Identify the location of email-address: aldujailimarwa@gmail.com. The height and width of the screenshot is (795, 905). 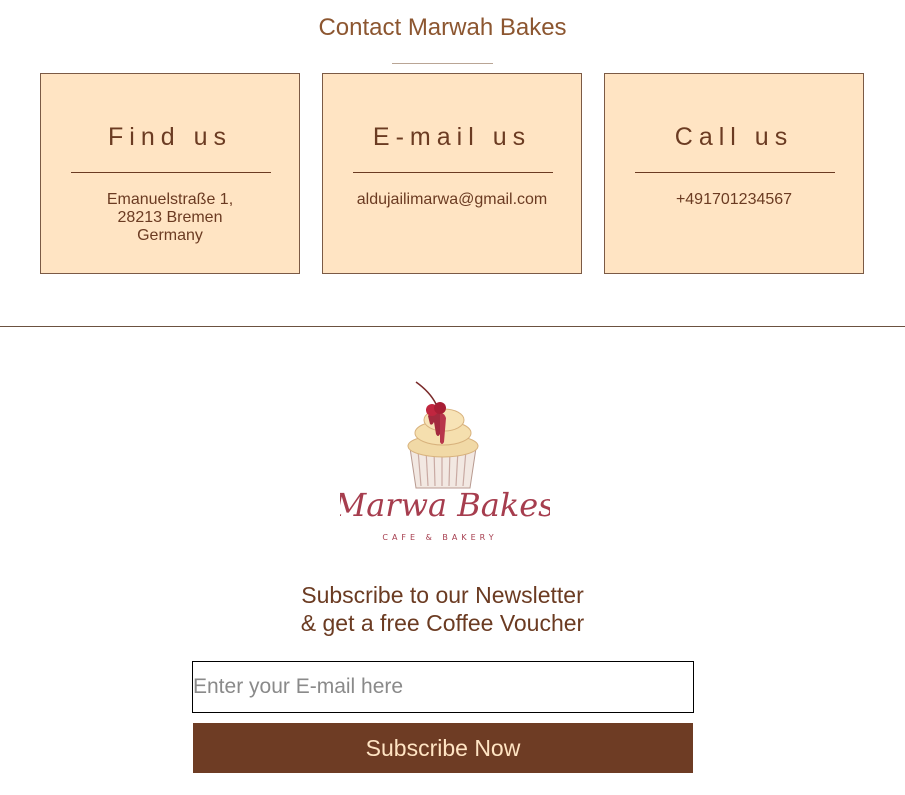
(452, 199).